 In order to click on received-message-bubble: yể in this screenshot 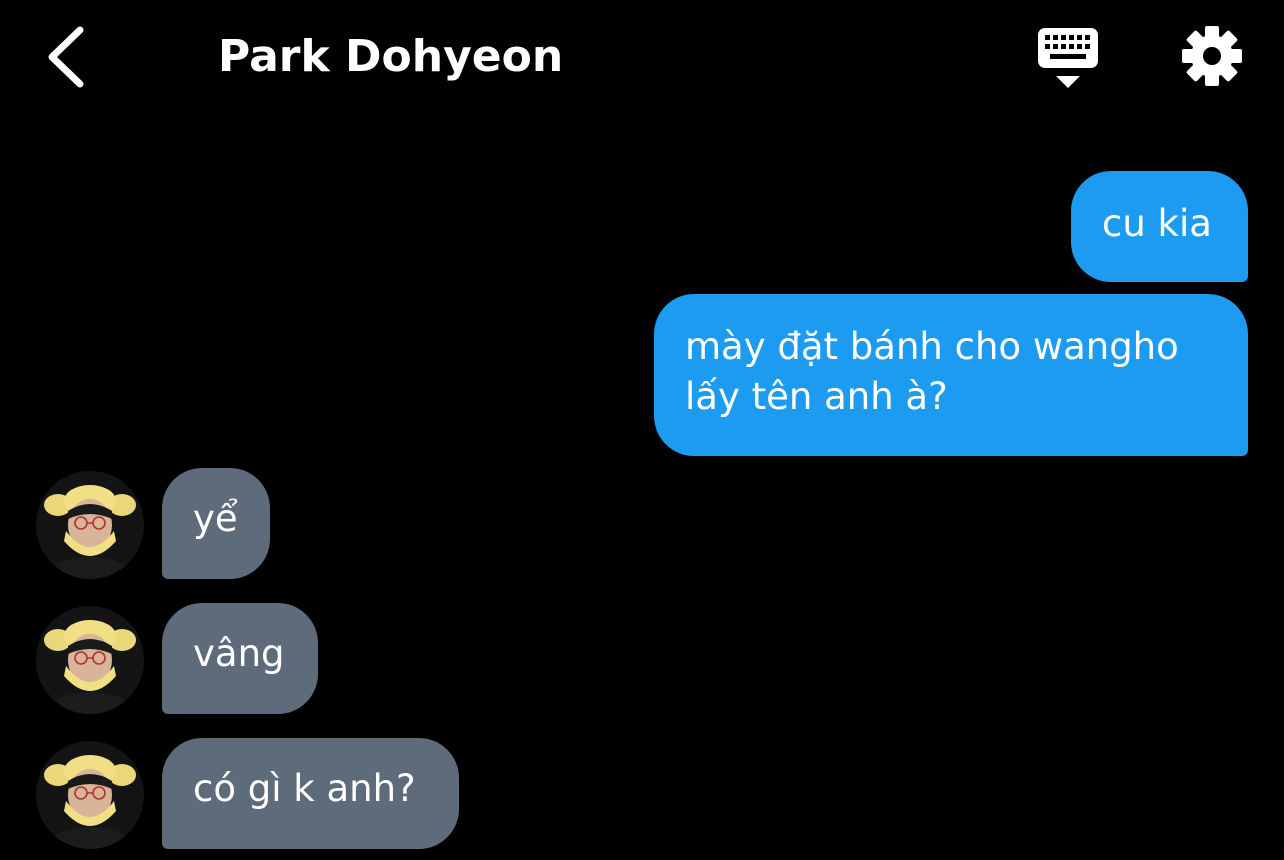, I will do `click(216, 523)`.